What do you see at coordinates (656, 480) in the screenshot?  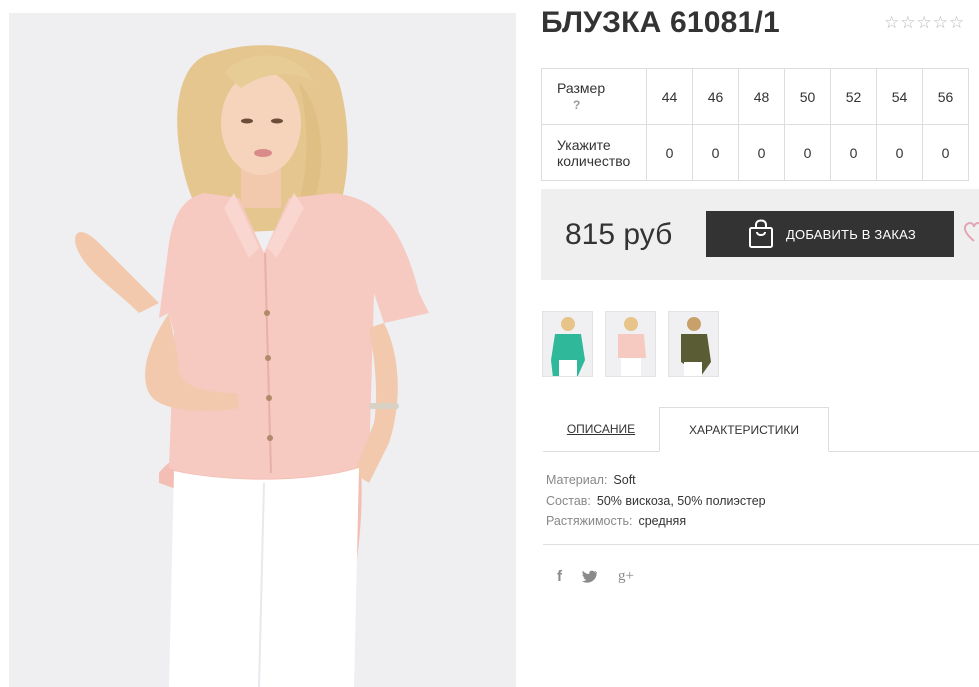 I see `spec-row-material: Материал: Soft` at bounding box center [656, 480].